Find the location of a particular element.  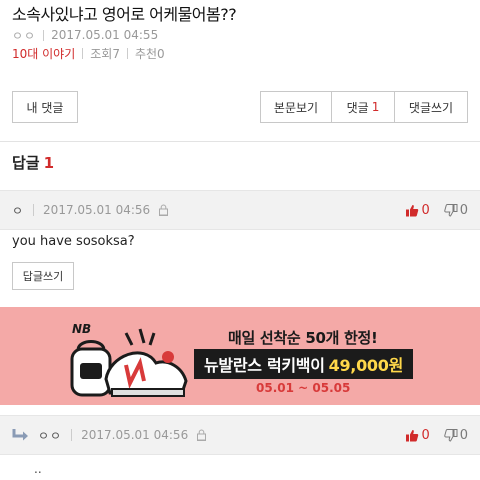

reply-date: 2017.05.01 04:56 is located at coordinates (135, 435).